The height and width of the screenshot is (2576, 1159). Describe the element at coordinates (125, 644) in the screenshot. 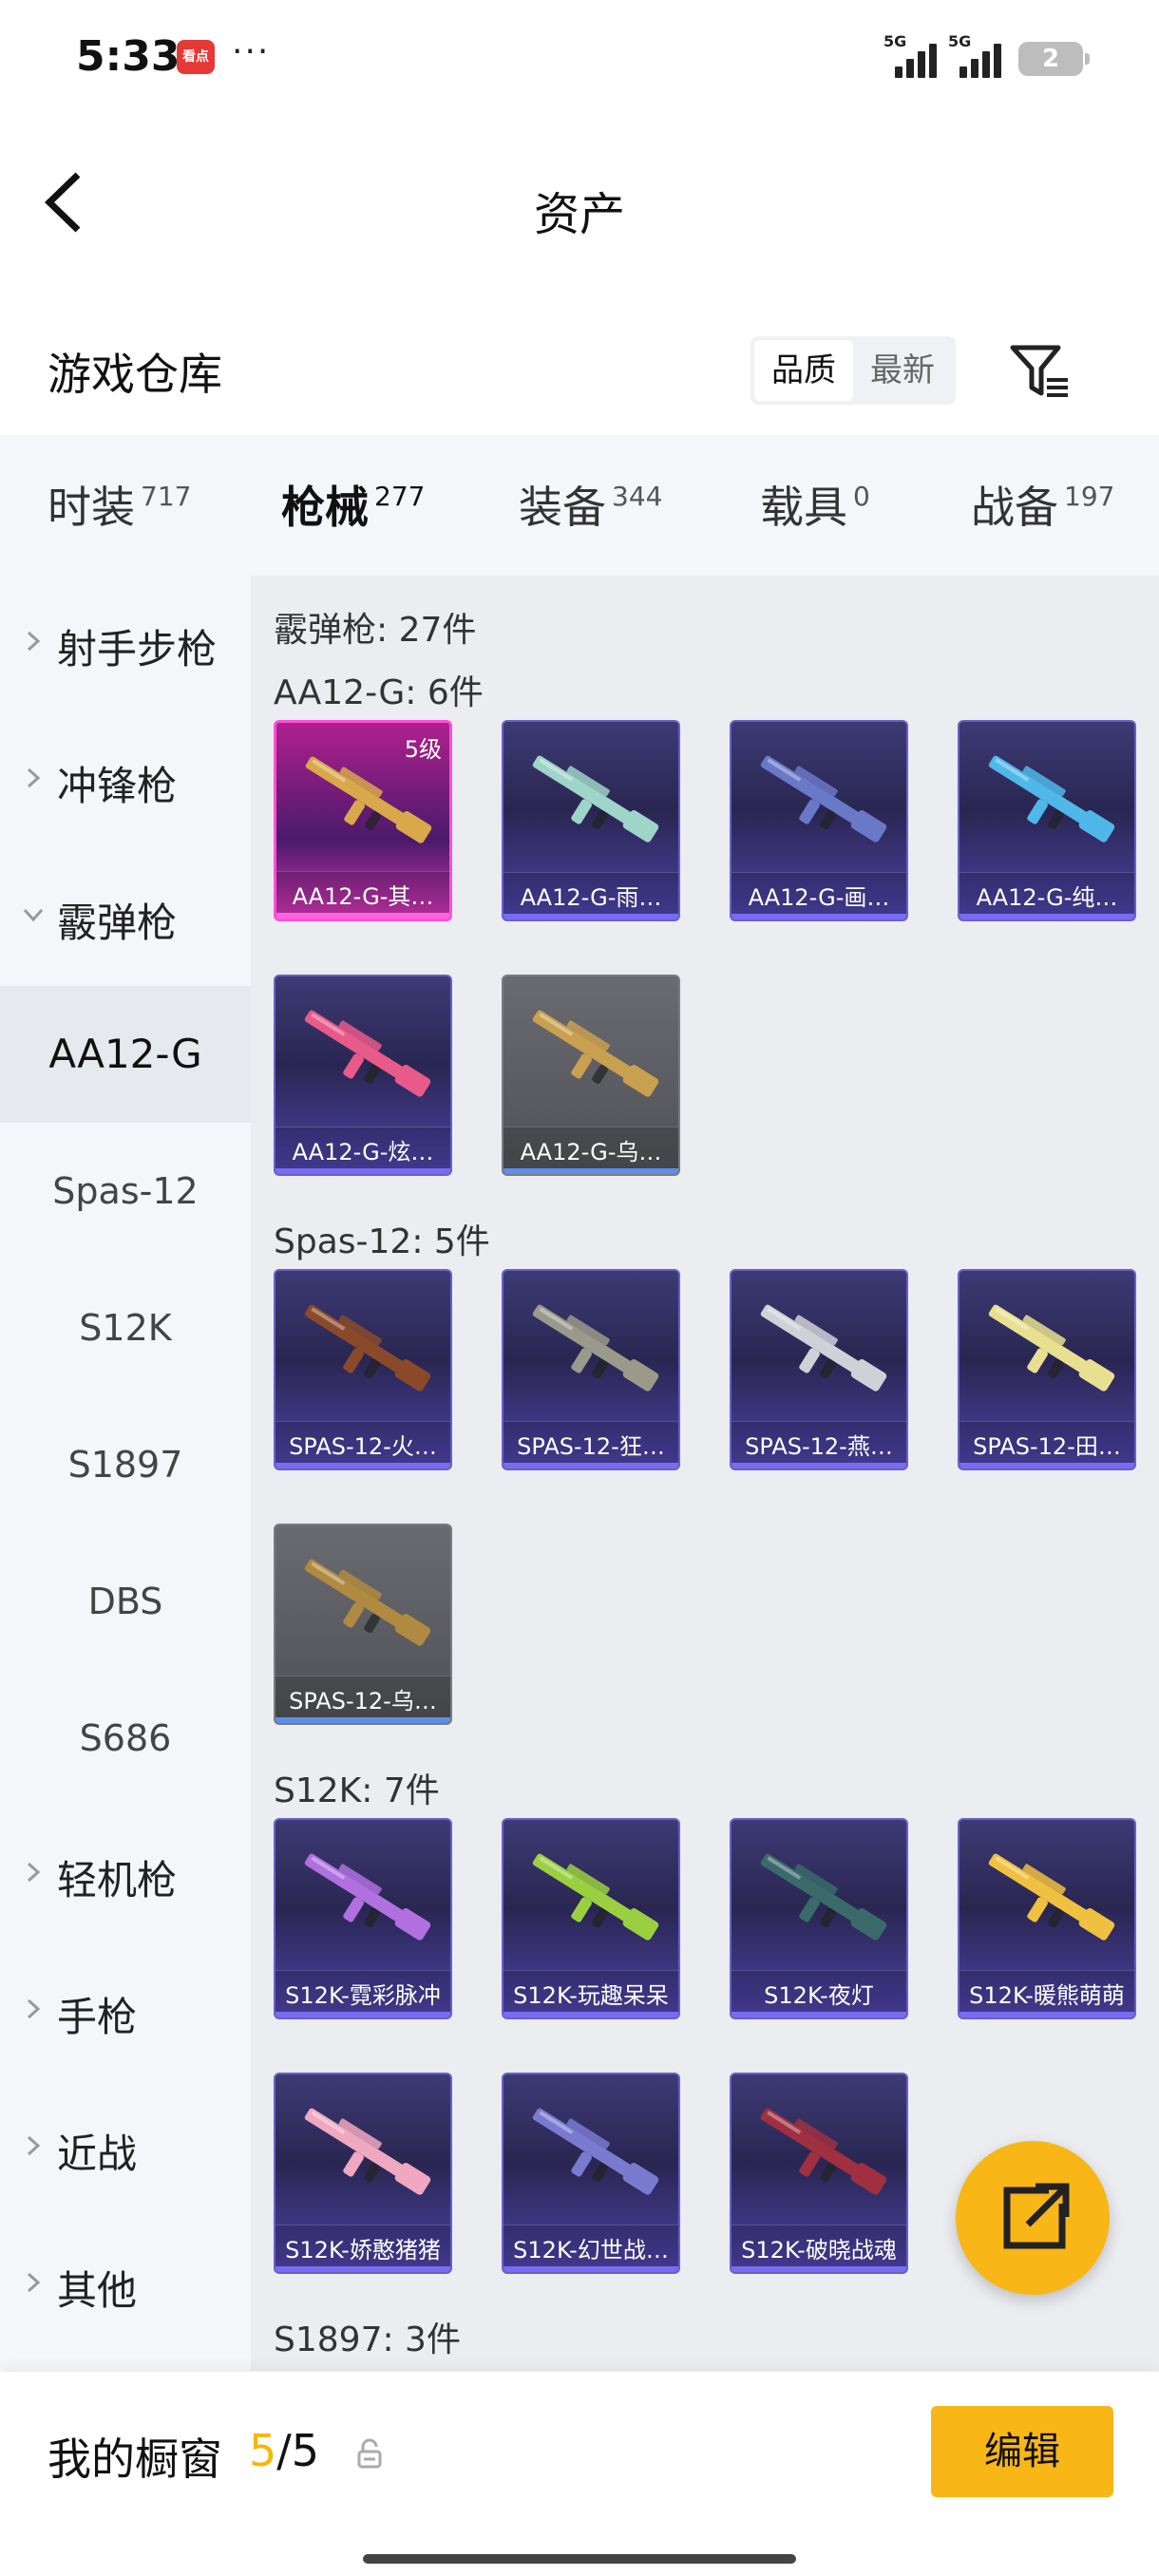

I see `sidebar-item-marksman-rifle: 射手步枪` at that location.